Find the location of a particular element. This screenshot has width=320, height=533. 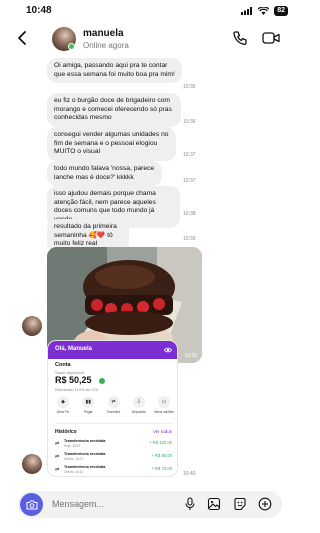

action-cards: ▭ Meus cartões is located at coordinates (164, 405).